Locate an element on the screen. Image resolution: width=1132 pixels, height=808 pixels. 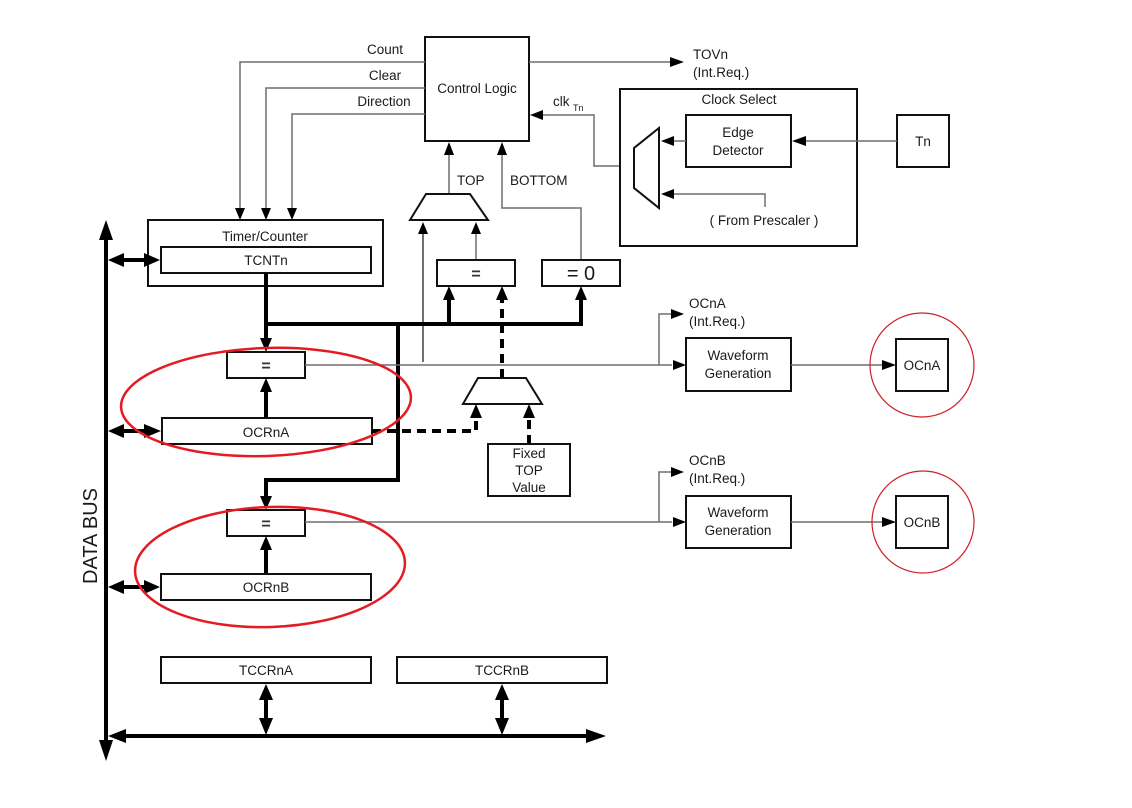
count-line is located at coordinates (332, 135).